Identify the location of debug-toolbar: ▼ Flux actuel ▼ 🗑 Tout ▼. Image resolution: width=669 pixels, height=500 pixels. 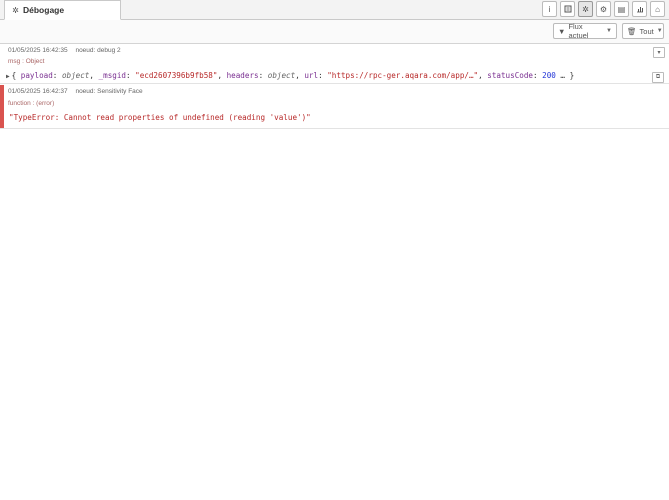
(334, 32).